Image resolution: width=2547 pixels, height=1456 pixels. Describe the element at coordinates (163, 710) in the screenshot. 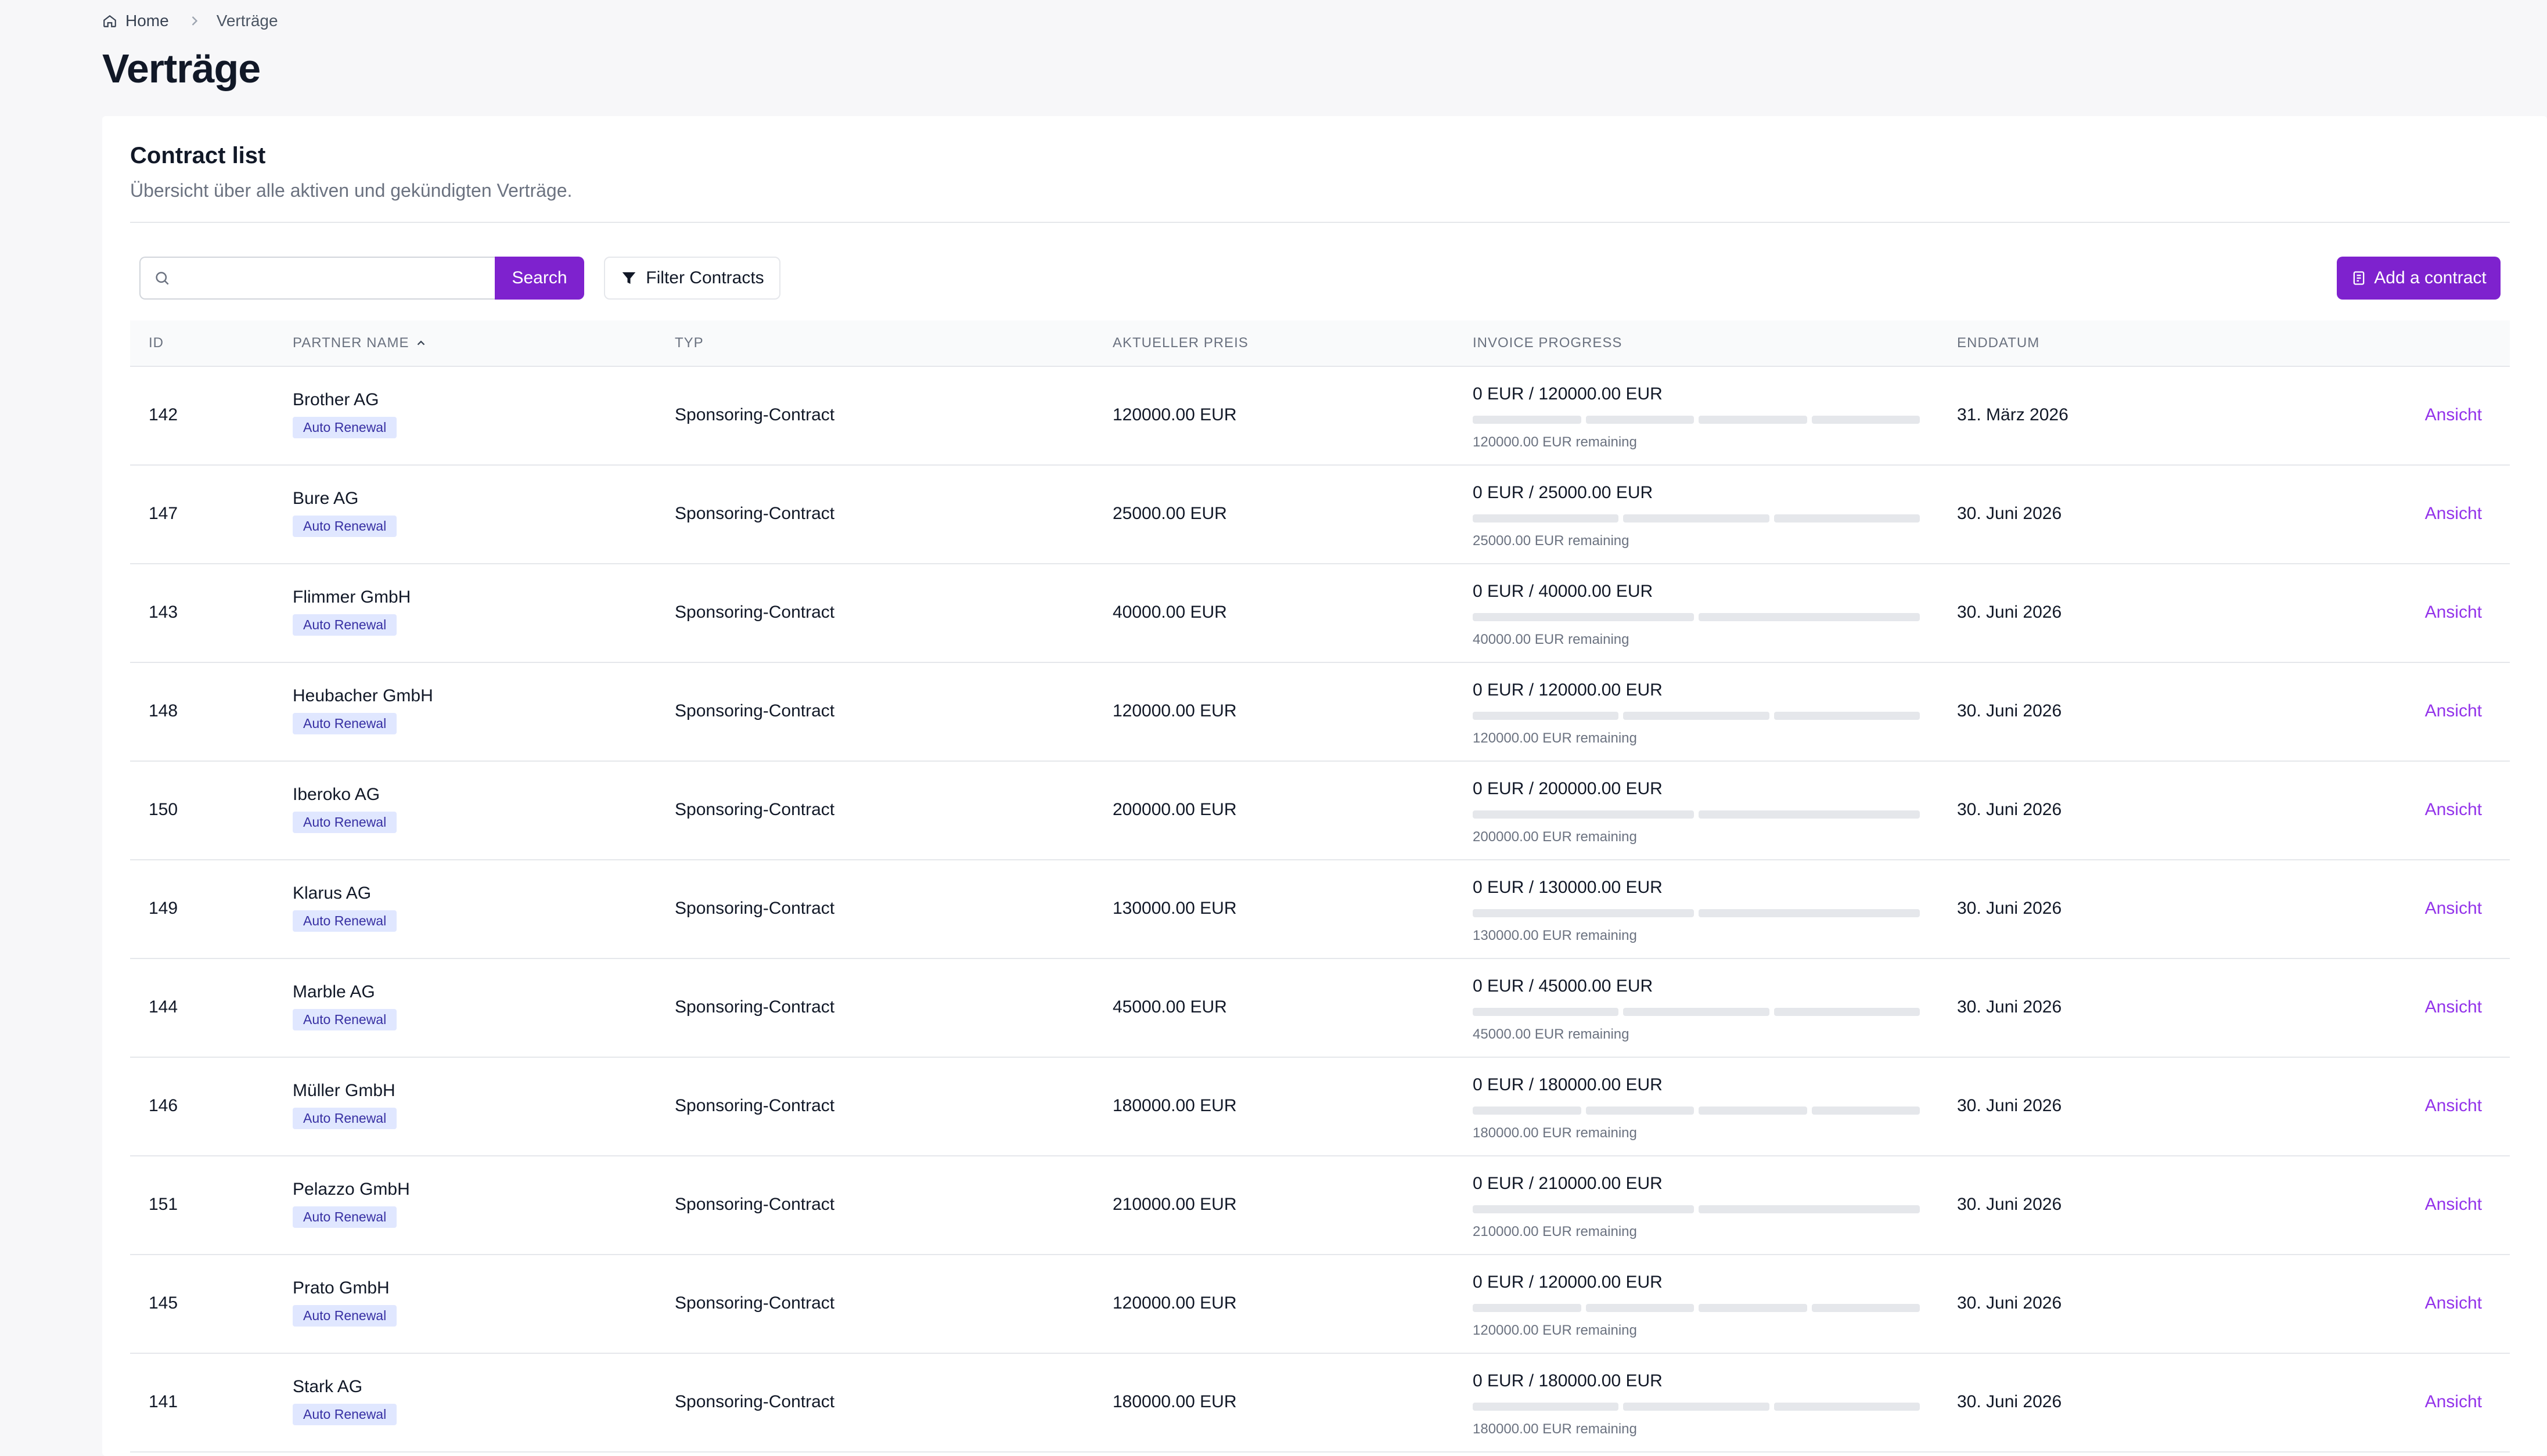

I see `contract-id: 148` at that location.